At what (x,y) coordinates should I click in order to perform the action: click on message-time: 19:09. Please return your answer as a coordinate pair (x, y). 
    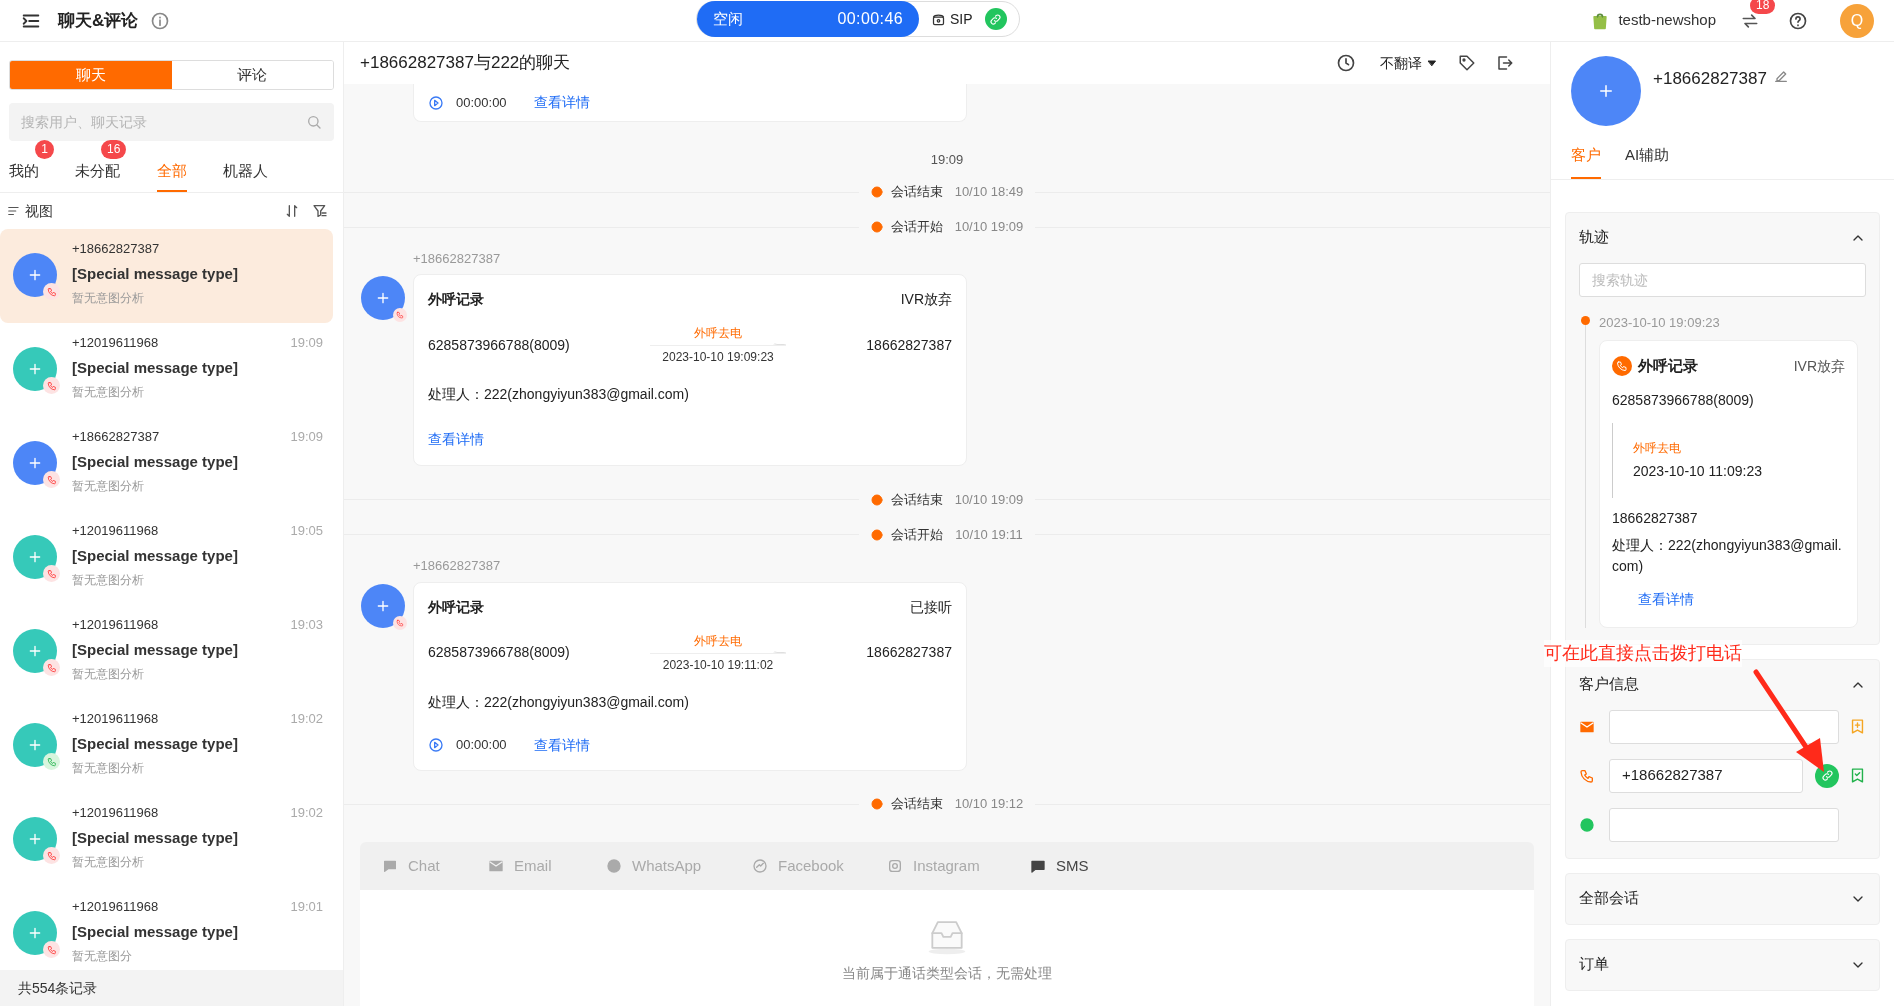
    Looking at the image, I should click on (306, 343).